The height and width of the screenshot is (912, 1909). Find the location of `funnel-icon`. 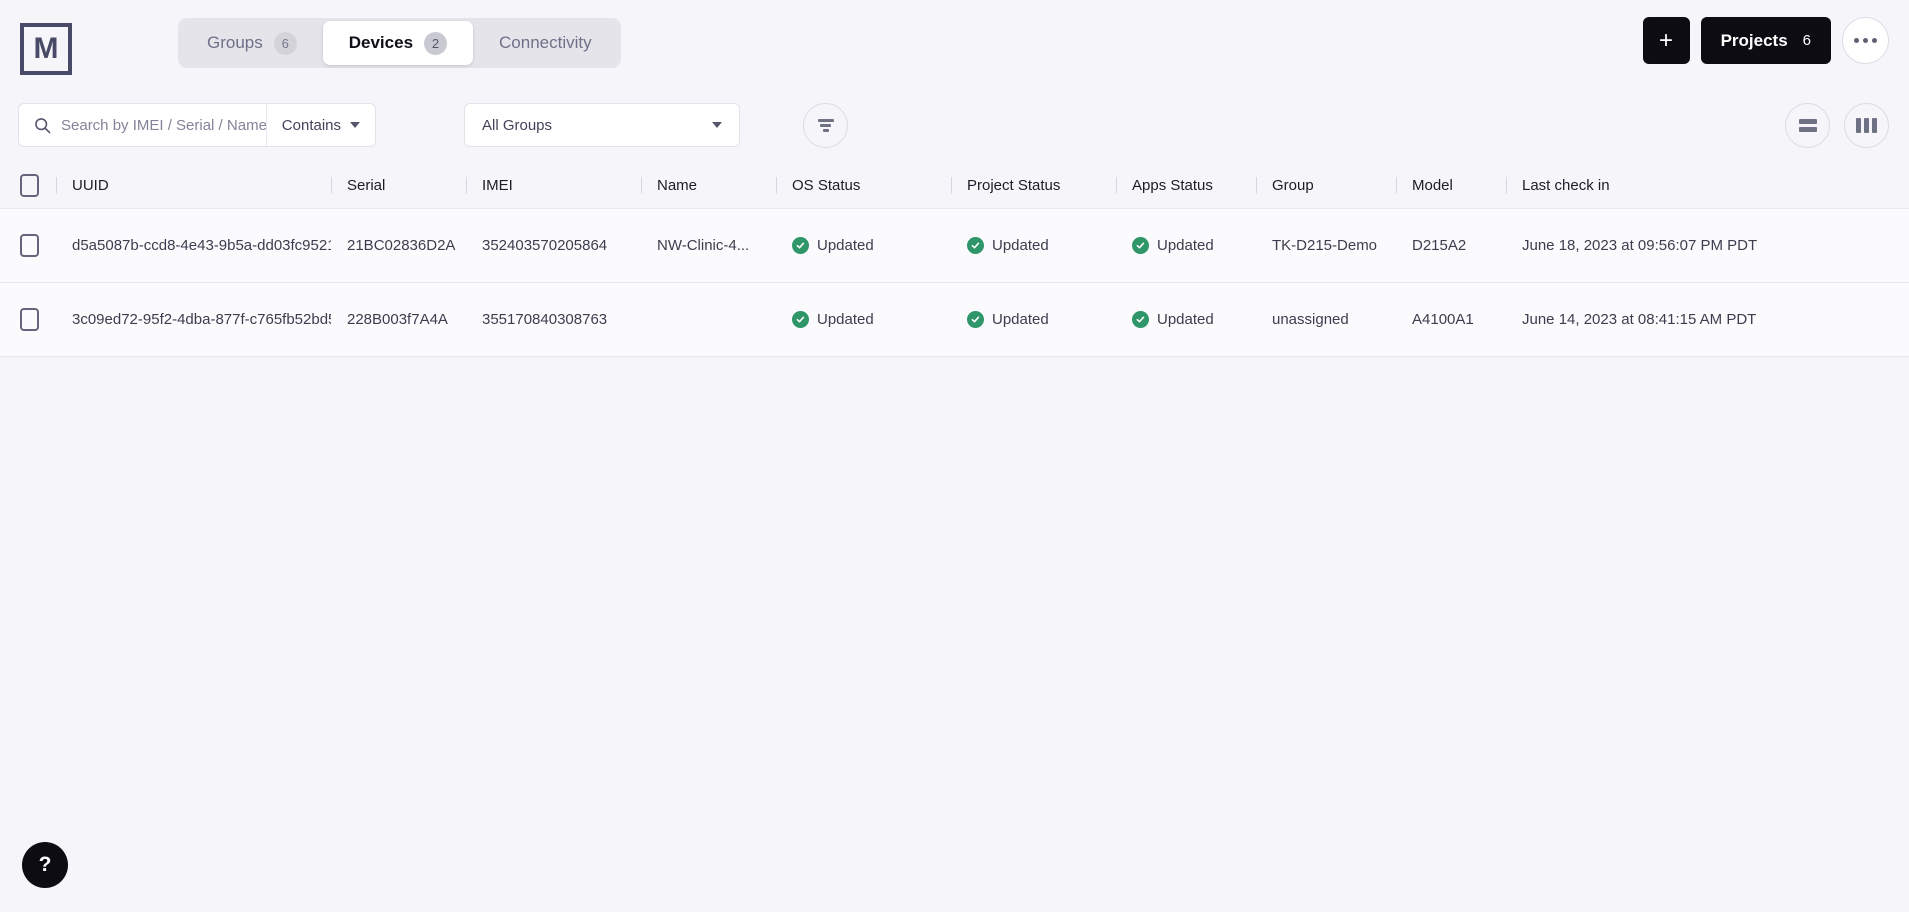

funnel-icon is located at coordinates (825, 125).